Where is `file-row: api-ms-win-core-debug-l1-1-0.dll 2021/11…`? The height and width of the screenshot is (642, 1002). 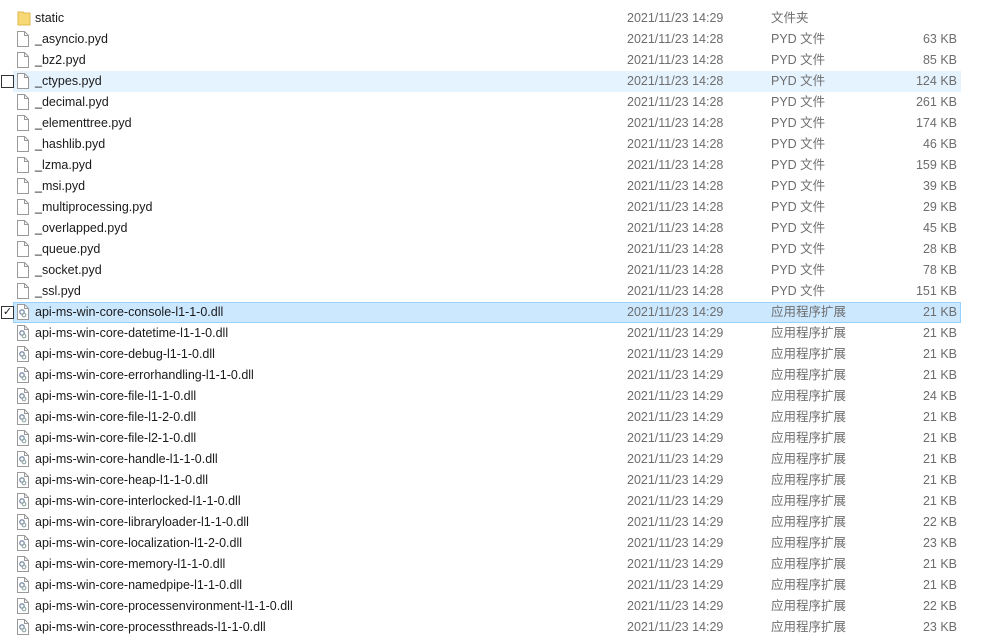 file-row: api-ms-win-core-debug-l1-1-0.dll 2021/11… is located at coordinates (501, 354).